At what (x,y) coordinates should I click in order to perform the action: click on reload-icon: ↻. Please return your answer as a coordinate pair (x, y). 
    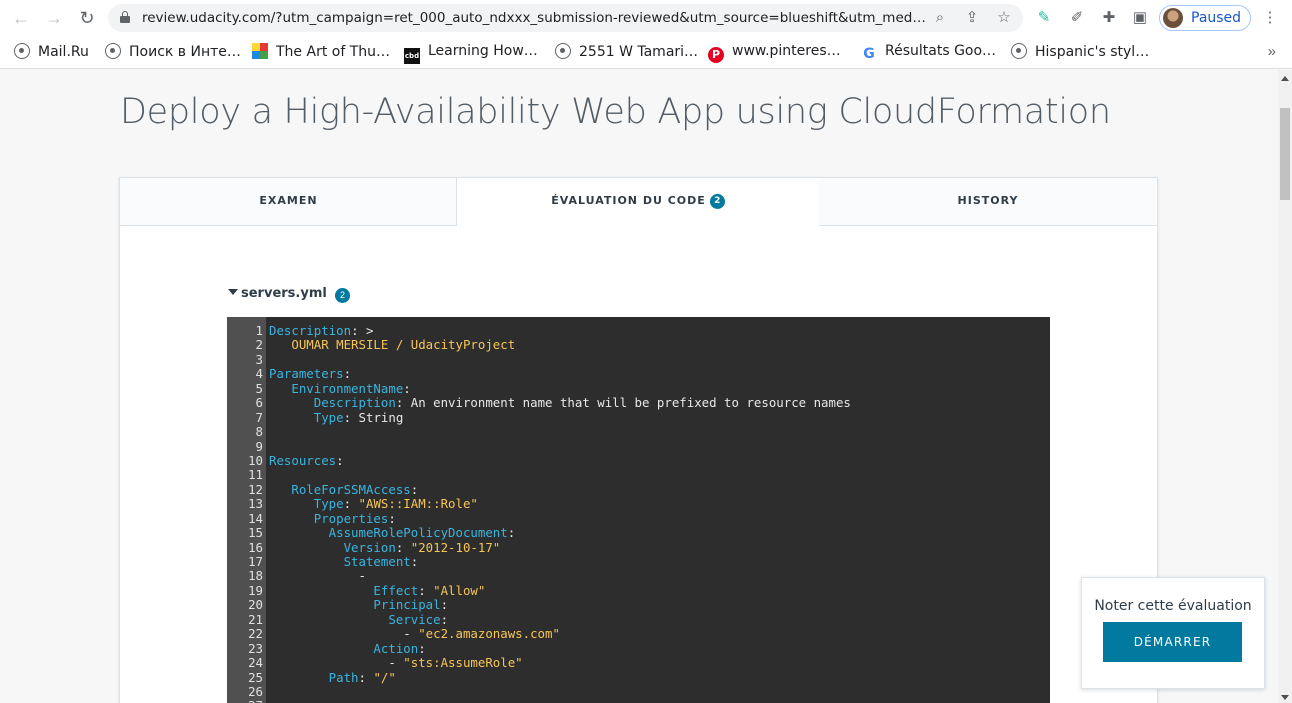
    Looking at the image, I should click on (87, 18).